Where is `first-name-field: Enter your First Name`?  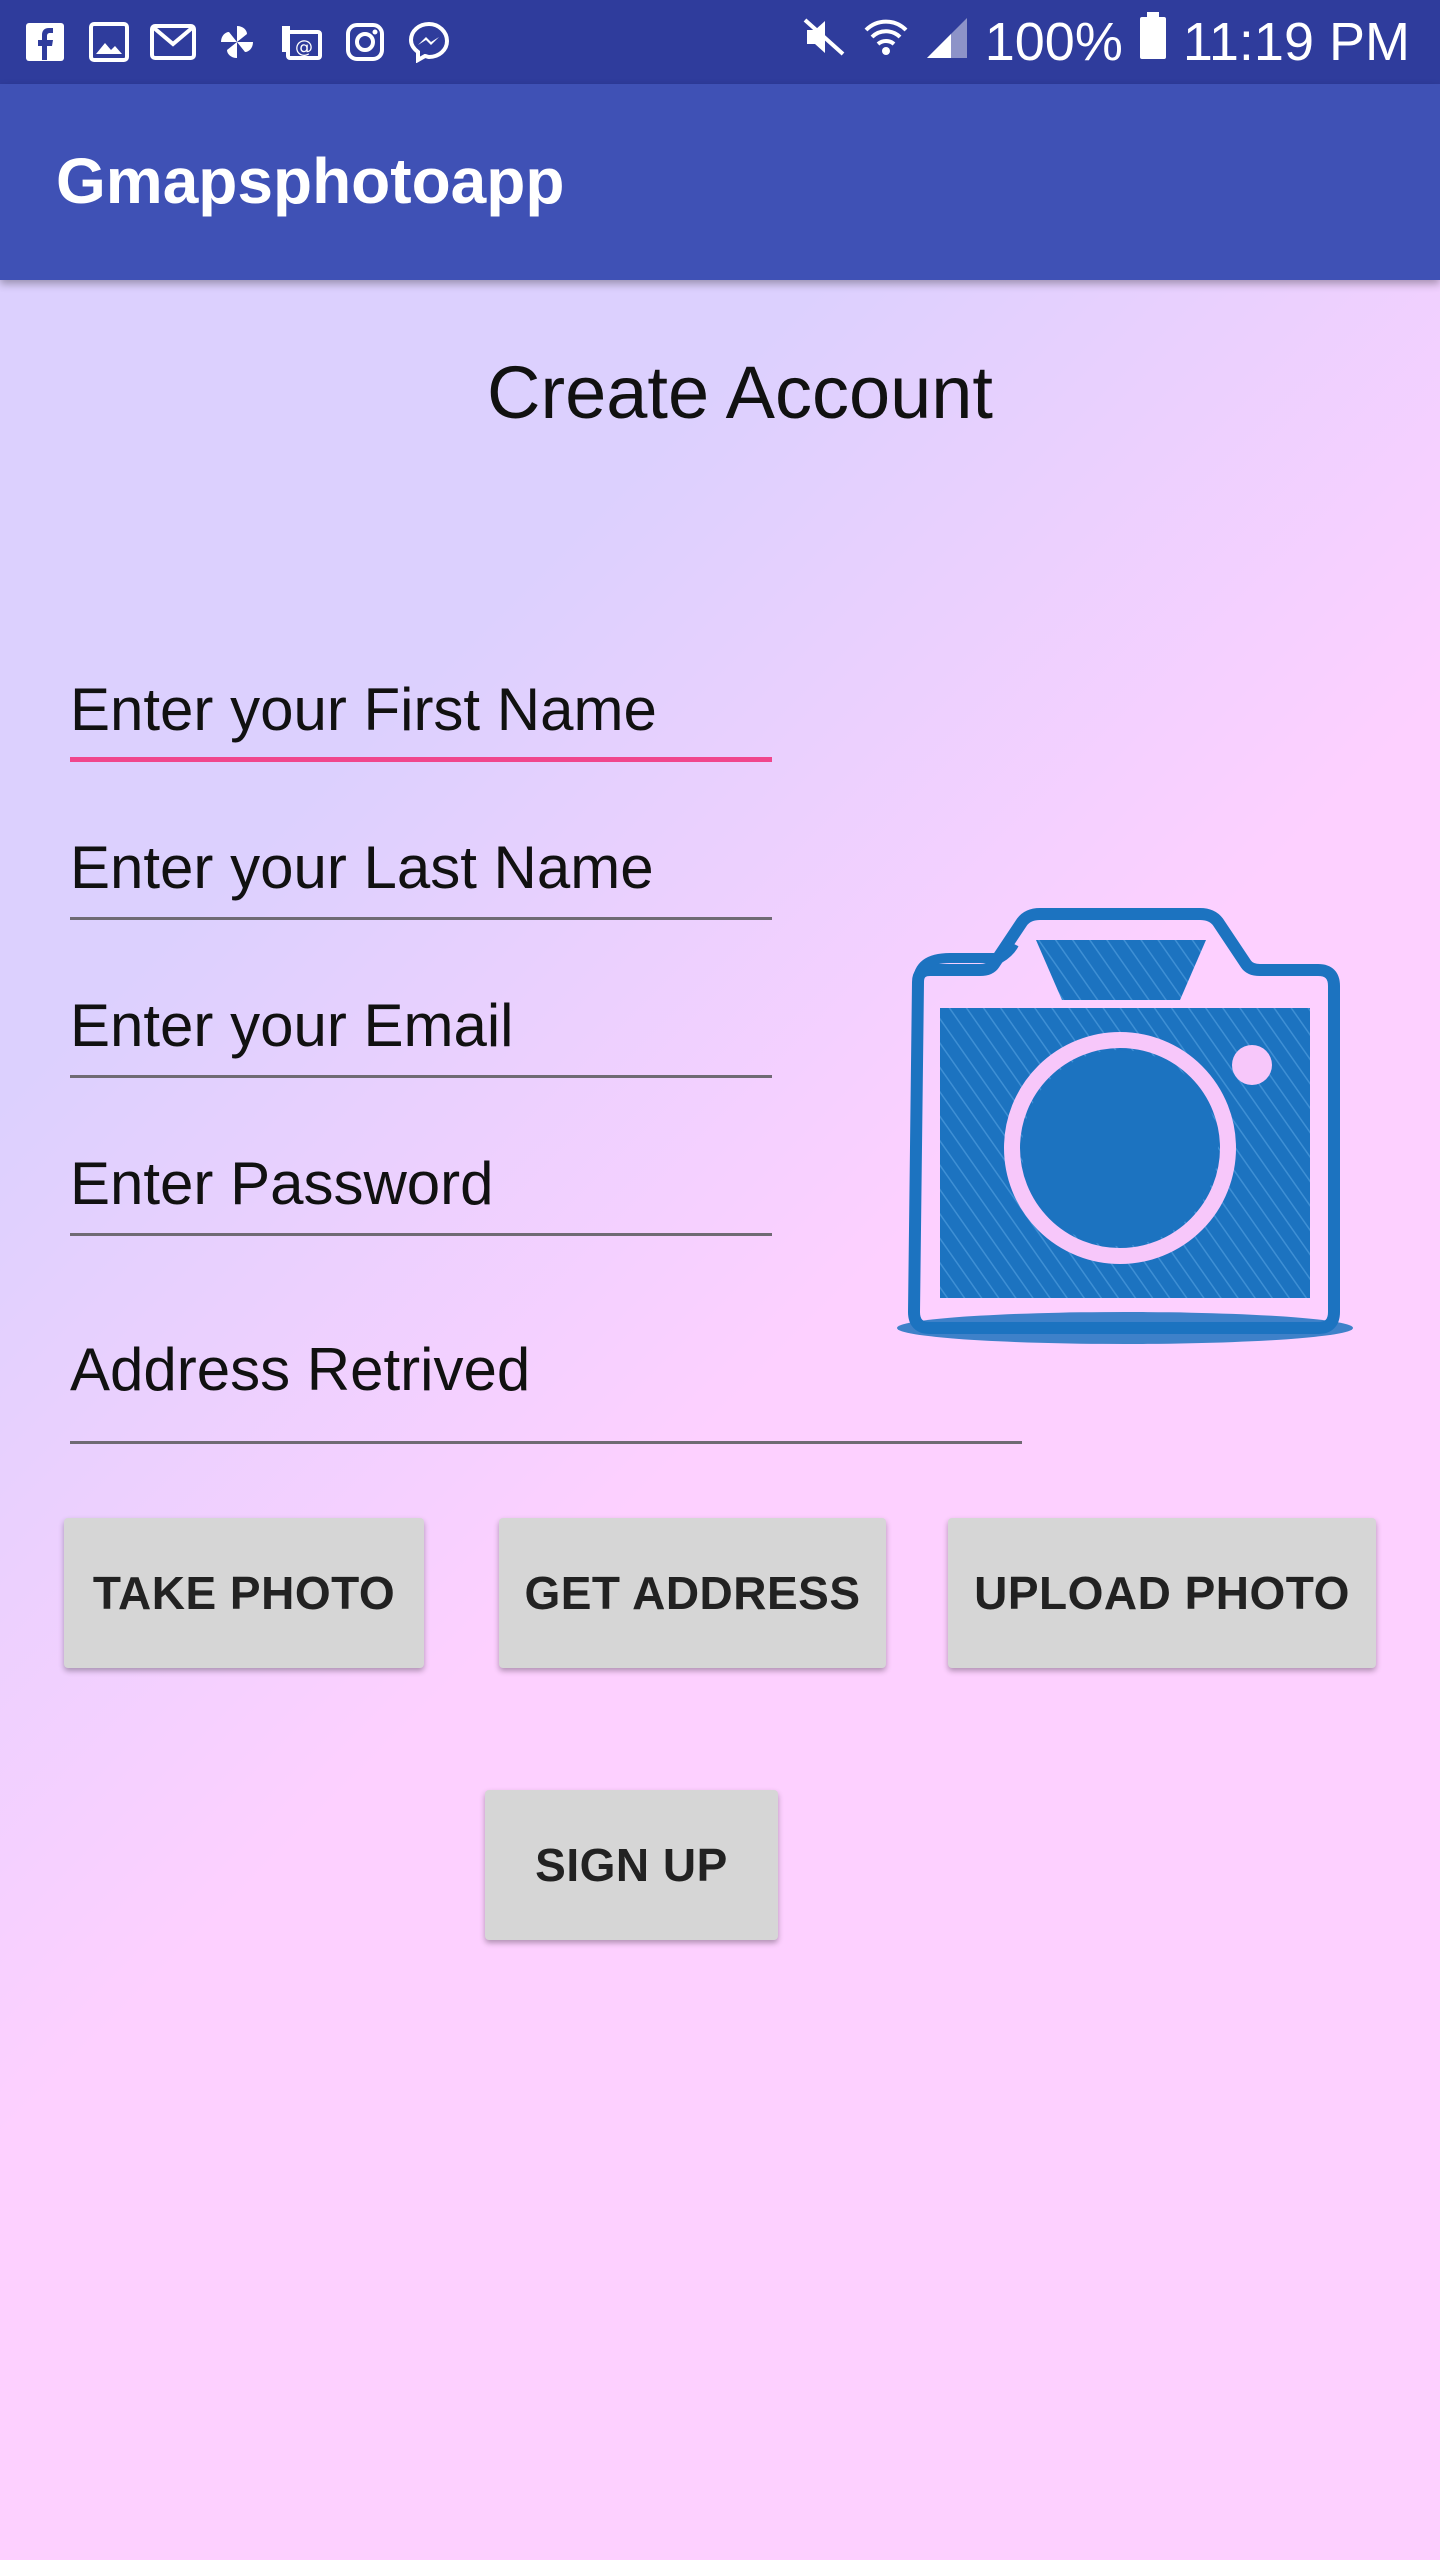 first-name-field: Enter your First Name is located at coordinates (421, 718).